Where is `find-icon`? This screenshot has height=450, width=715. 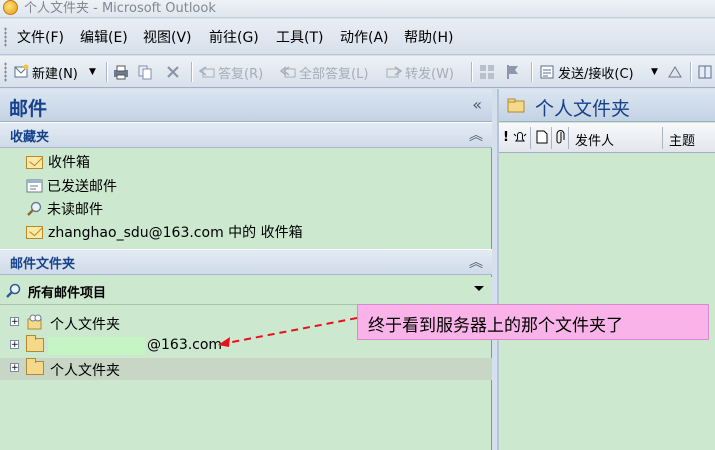
find-icon is located at coordinates (675, 72).